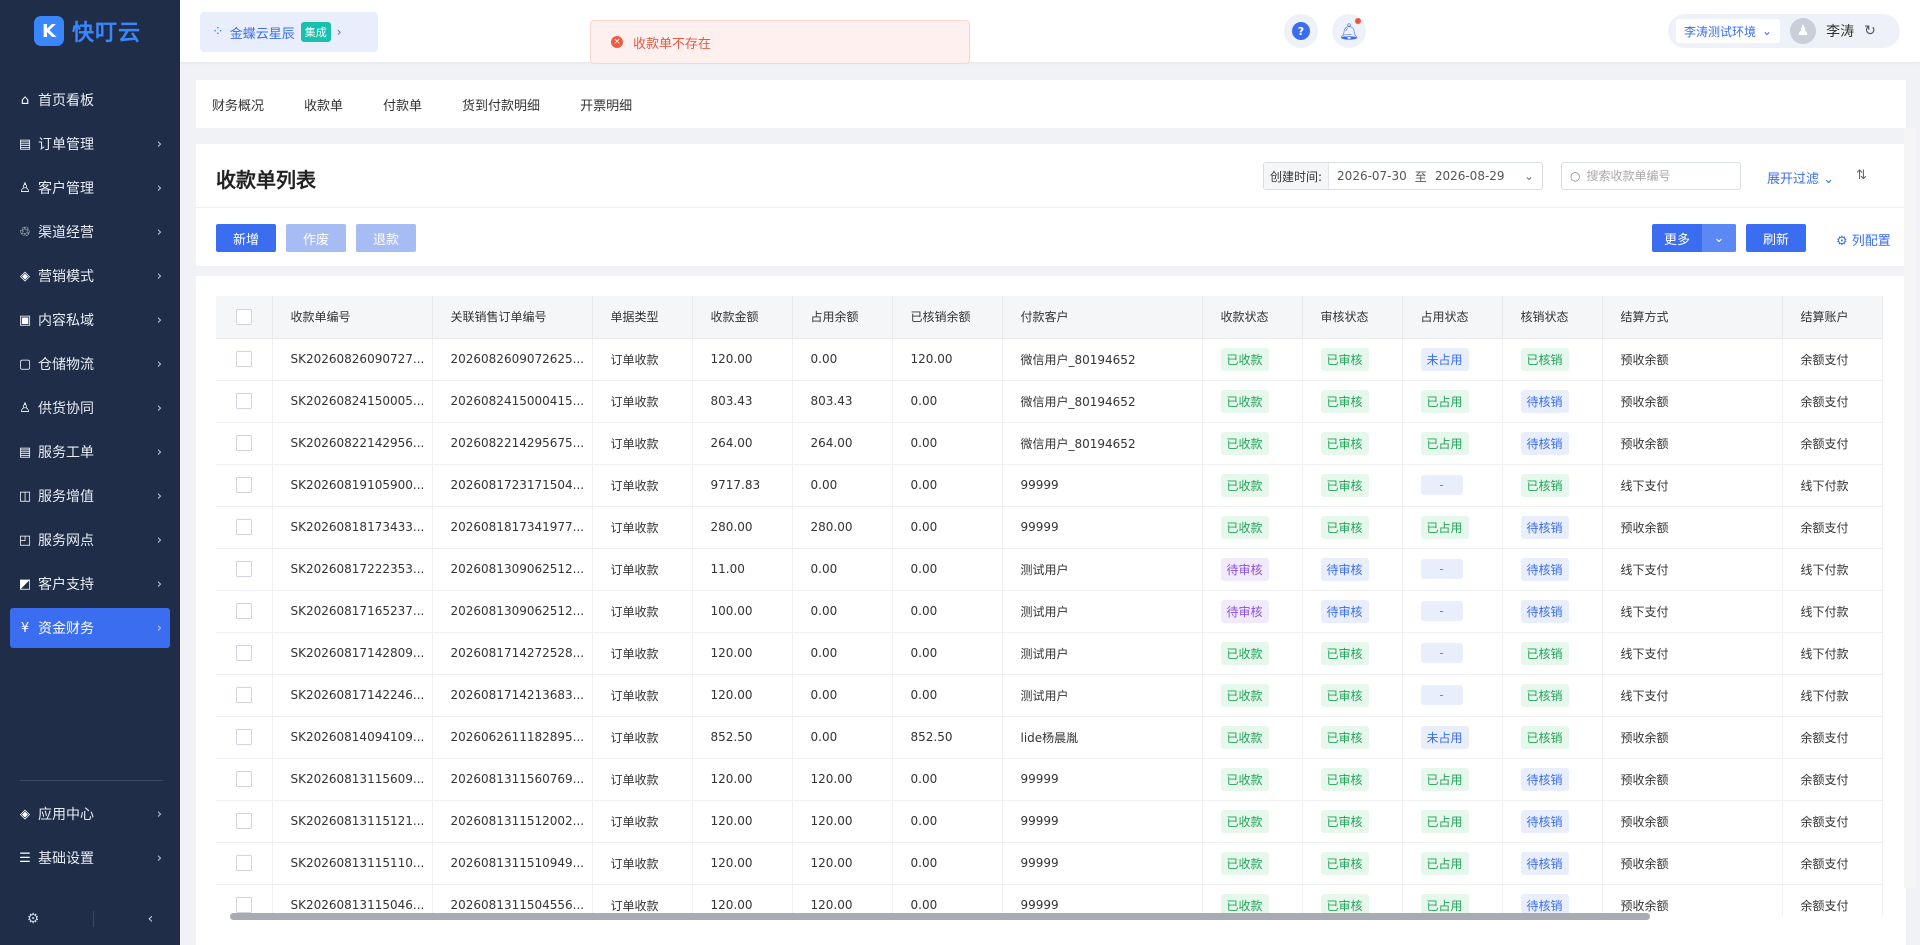 This screenshot has width=1920, height=945. Describe the element at coordinates (90, 858) in the screenshot. I see `sidebar-item-settings: ☰ 基础设置 ›` at that location.